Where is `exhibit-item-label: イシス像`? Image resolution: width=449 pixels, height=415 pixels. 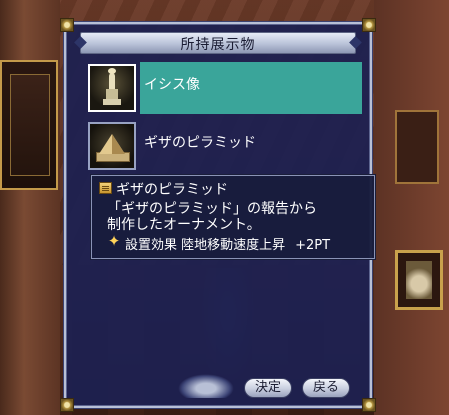 exhibit-item-label: イシス像 is located at coordinates (172, 85).